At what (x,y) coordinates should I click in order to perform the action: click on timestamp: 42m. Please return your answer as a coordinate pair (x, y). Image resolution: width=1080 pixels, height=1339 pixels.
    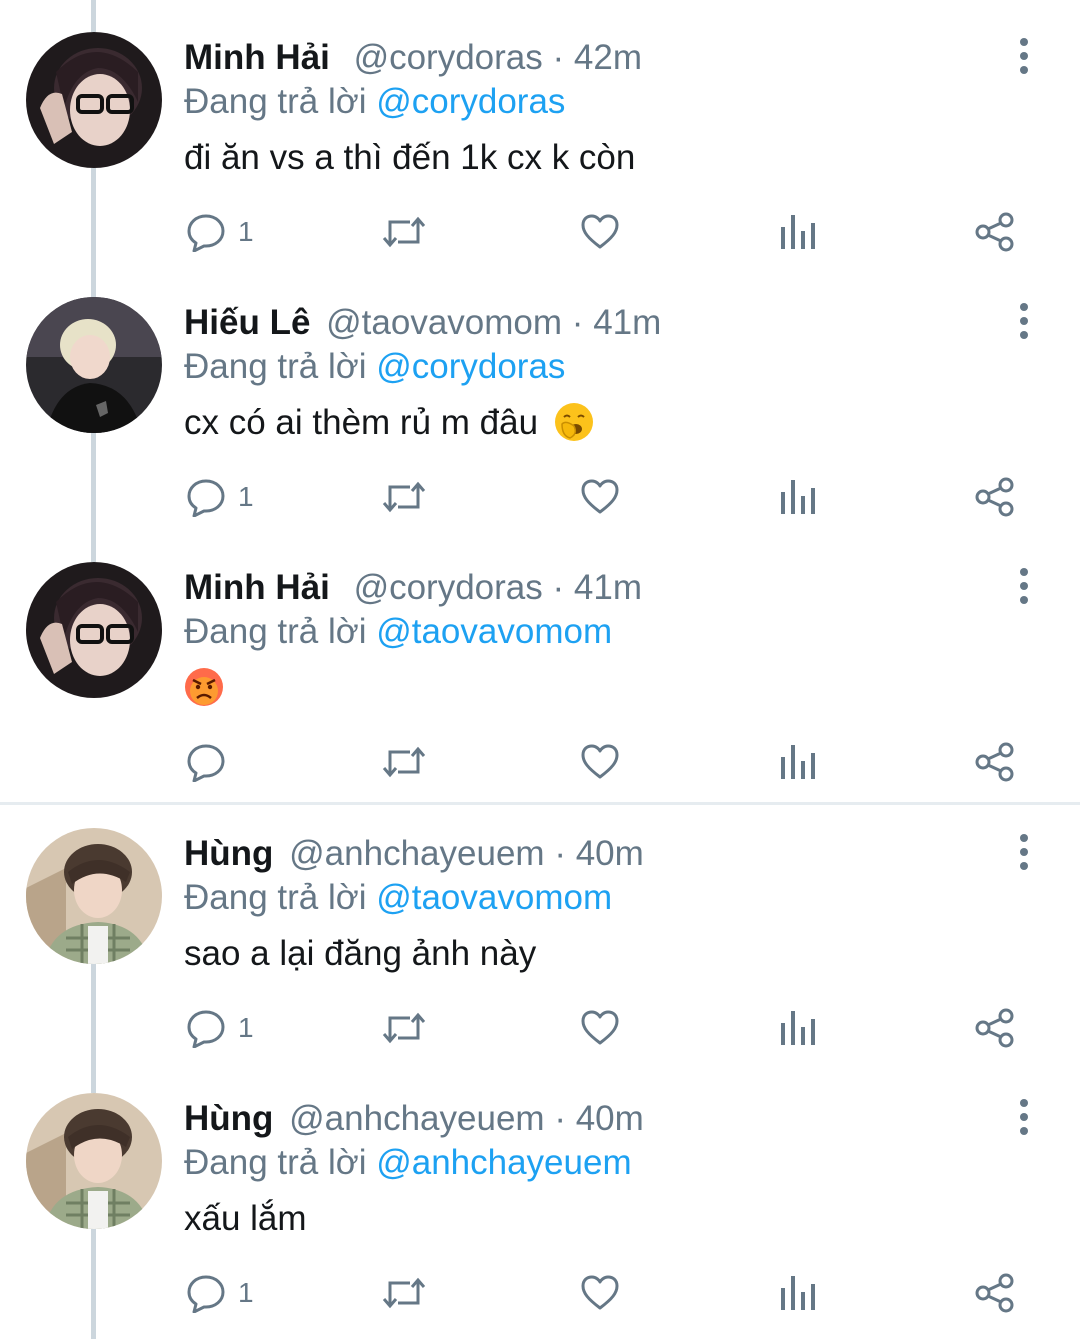
    Looking at the image, I should click on (608, 57).